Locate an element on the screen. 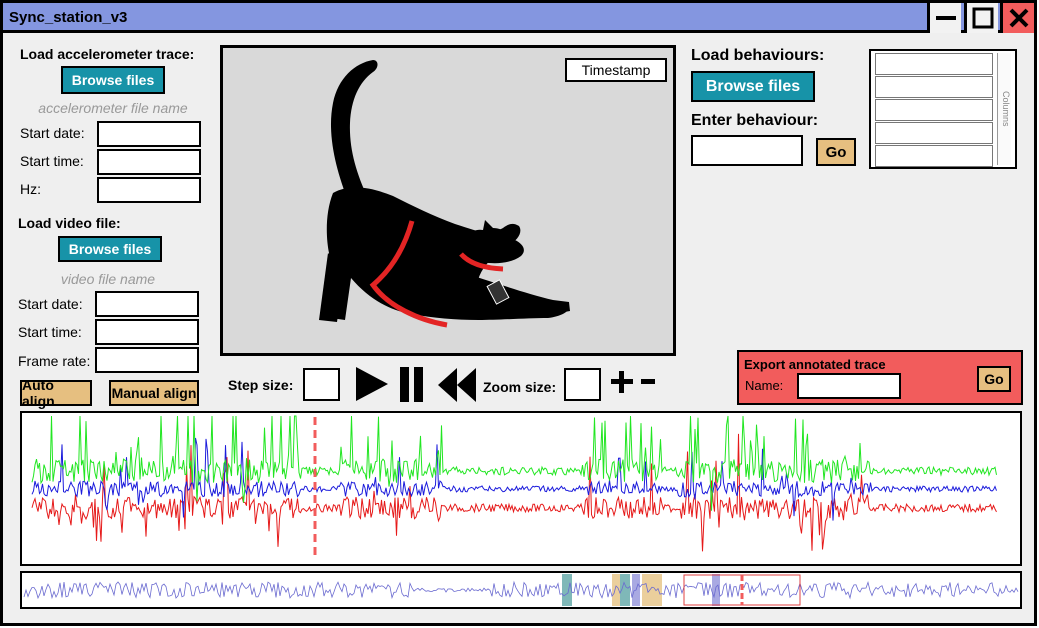  behaviour-input is located at coordinates (747, 150).